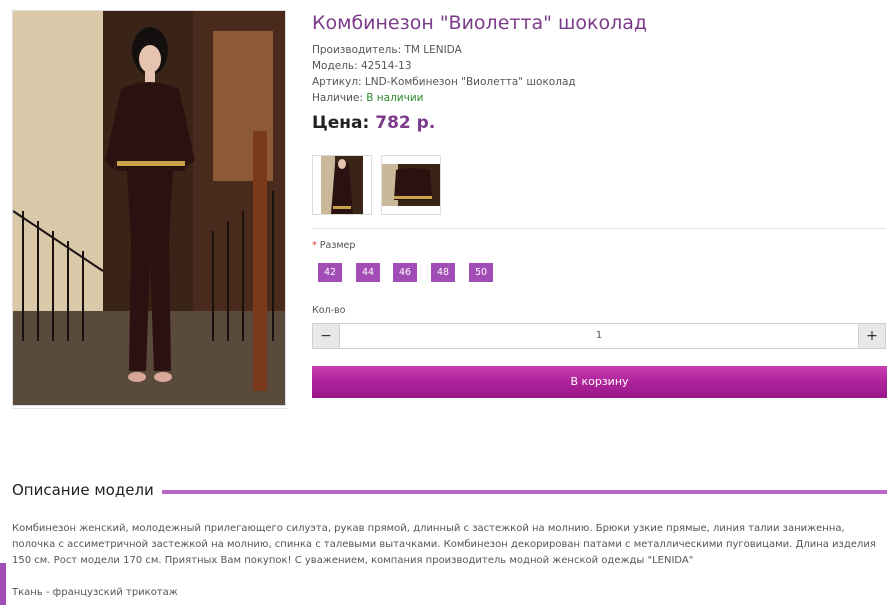 Image resolution: width=890 pixels, height=605 pixels. I want to click on size-option-50: 50, so click(481, 272).